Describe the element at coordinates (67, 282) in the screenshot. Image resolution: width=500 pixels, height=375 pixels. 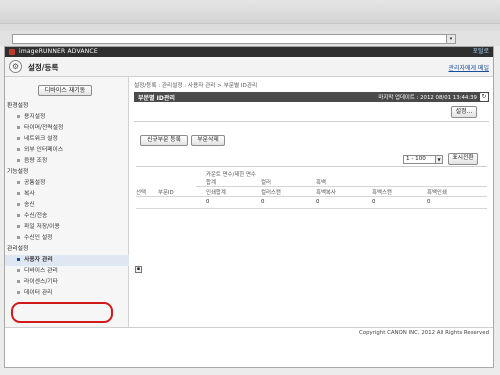
I see `sidebar-item: 라이센스/기타` at that location.